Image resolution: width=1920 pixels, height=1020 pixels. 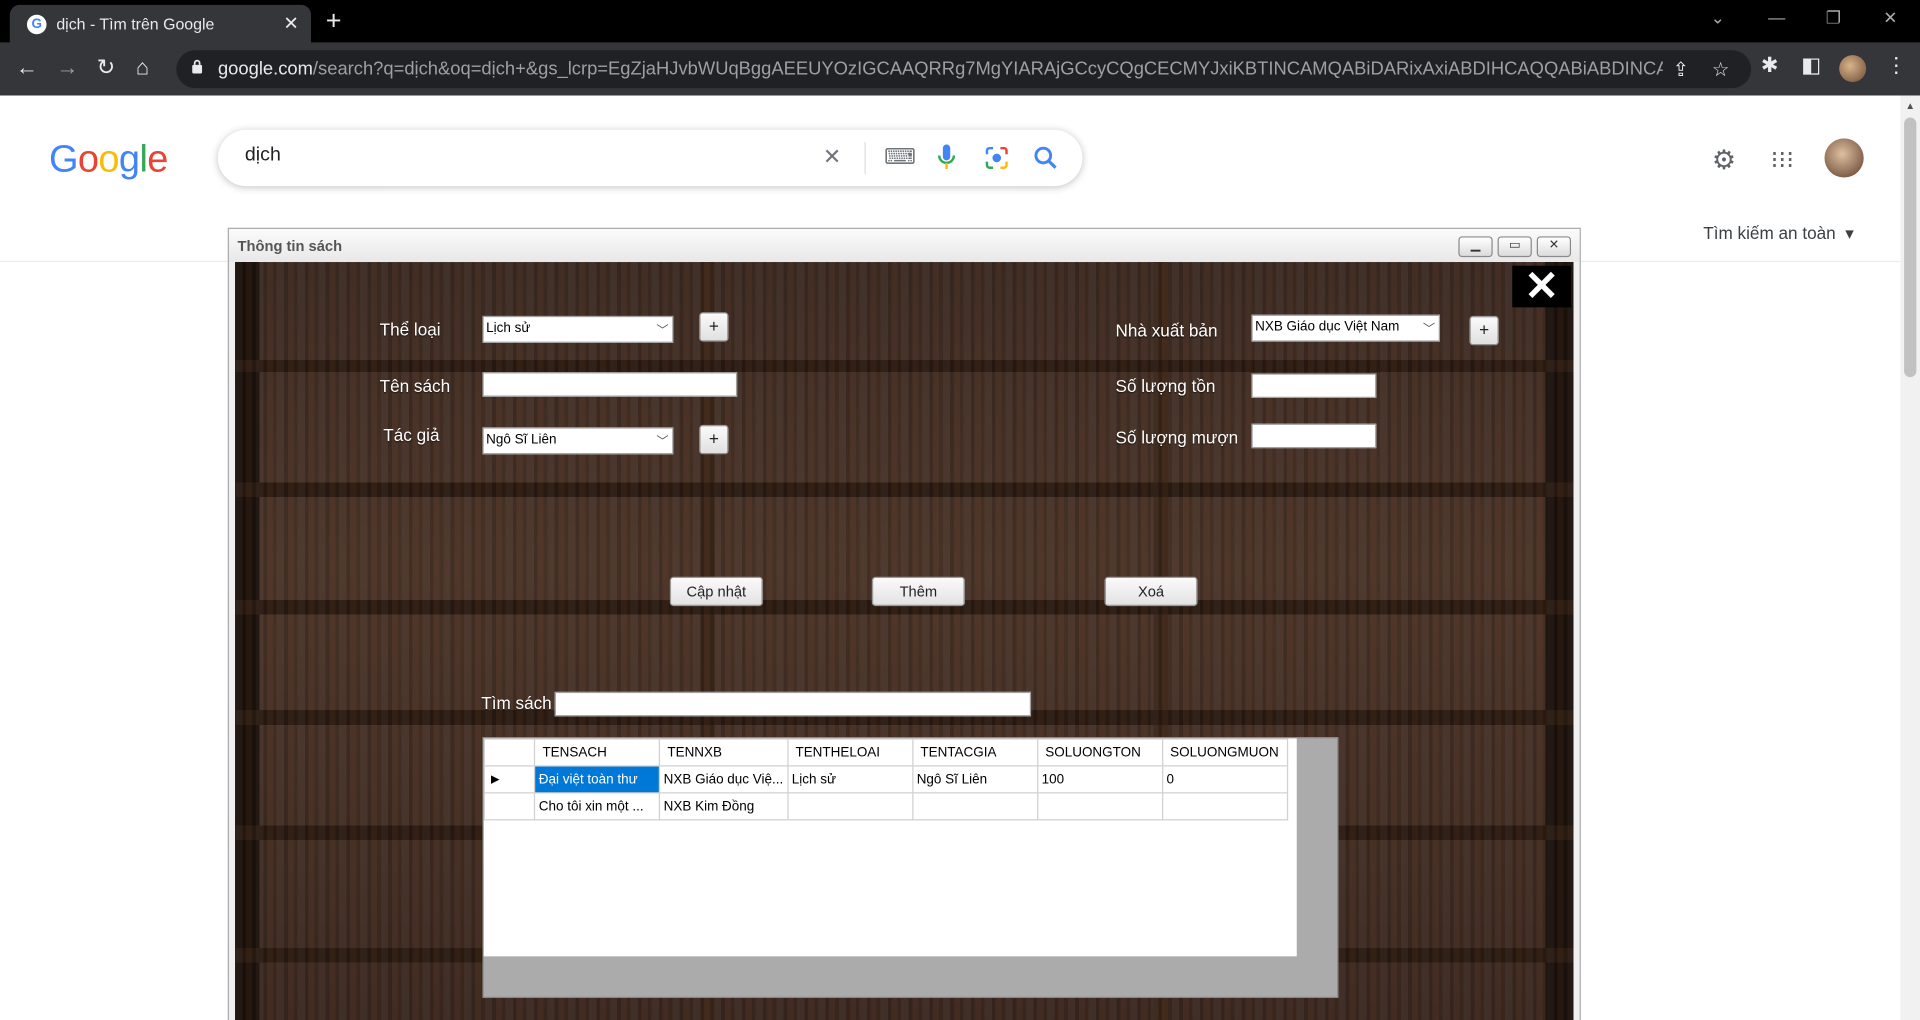 I want to click on search-input: dịch, so click(x=263, y=155).